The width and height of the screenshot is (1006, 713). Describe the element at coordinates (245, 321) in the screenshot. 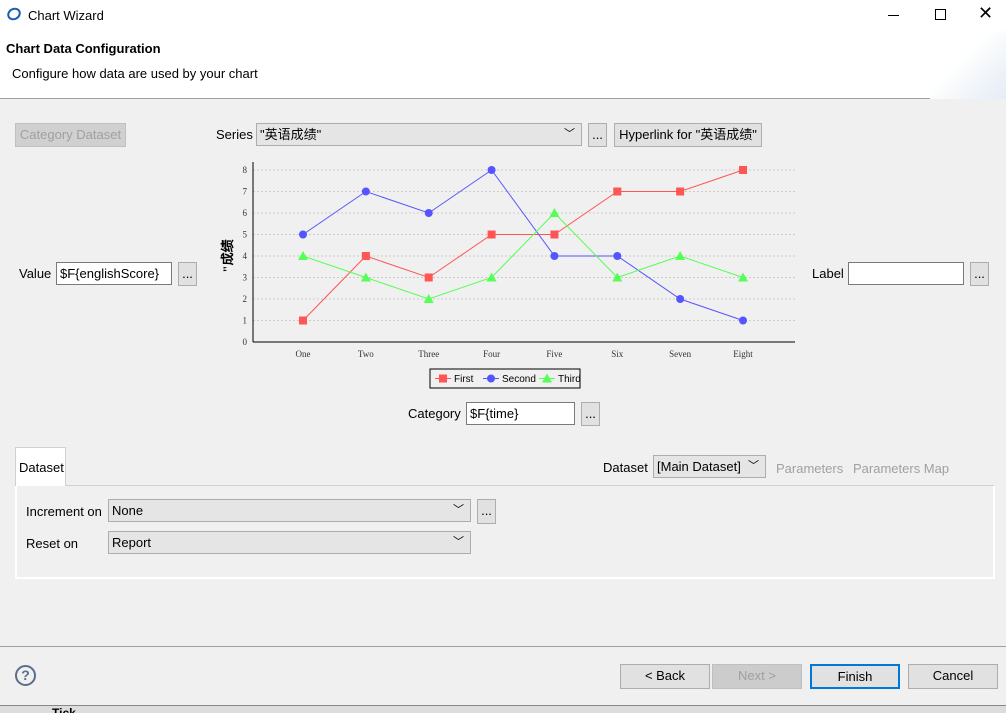

I see `y-tick-label: 1` at that location.